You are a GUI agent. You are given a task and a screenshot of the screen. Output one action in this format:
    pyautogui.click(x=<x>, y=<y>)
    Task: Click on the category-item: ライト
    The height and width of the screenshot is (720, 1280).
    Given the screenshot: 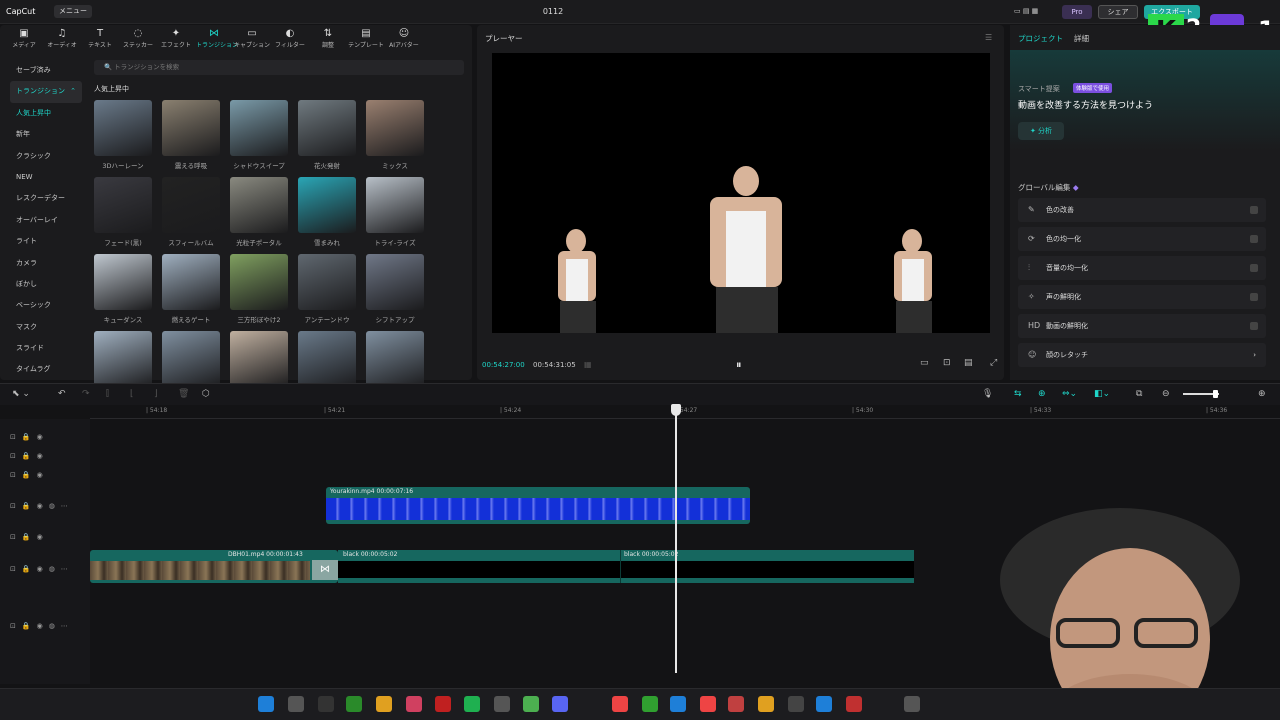 What is the action you would take?
    pyautogui.click(x=46, y=241)
    